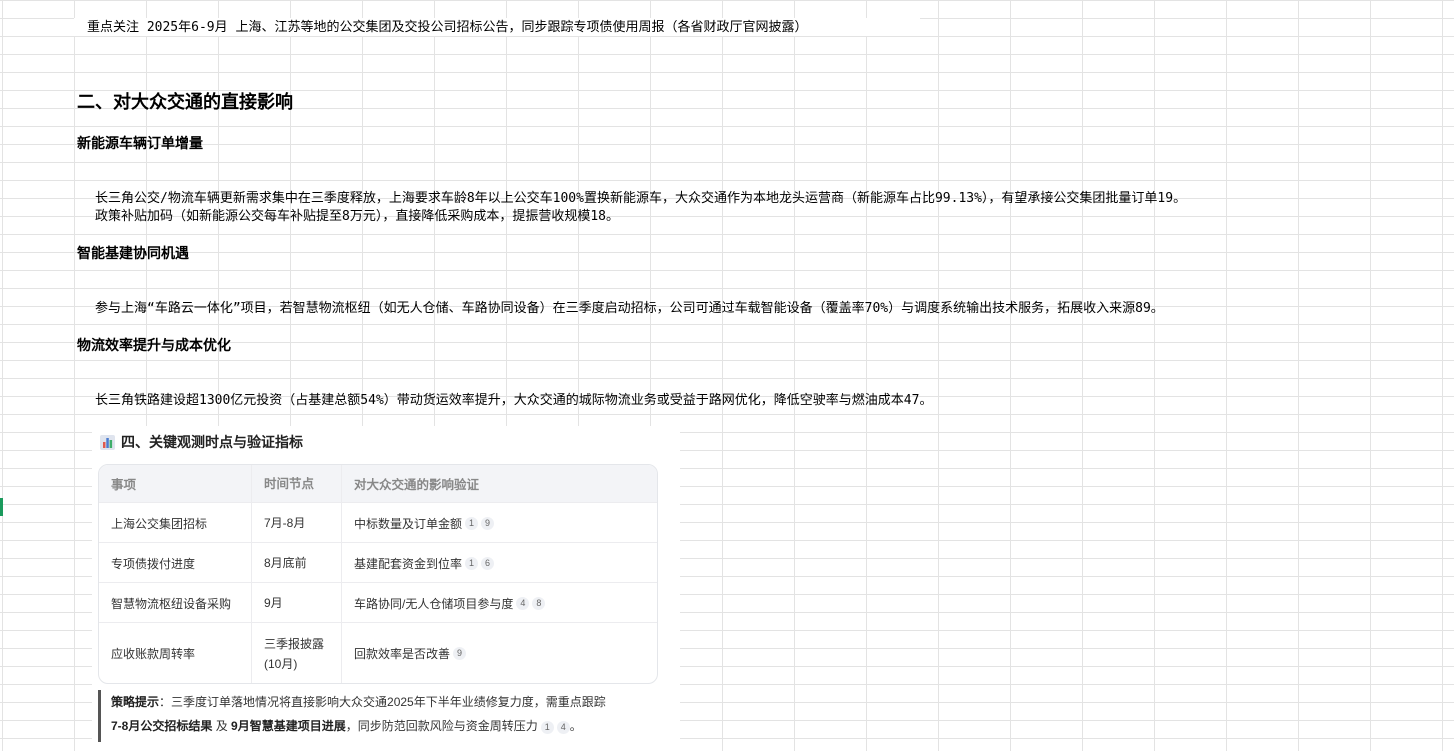 The height and width of the screenshot is (751, 1454). What do you see at coordinates (434, 603) in the screenshot?
I see `row-impact-text: 车路协同/无人仓储项目参与度` at bounding box center [434, 603].